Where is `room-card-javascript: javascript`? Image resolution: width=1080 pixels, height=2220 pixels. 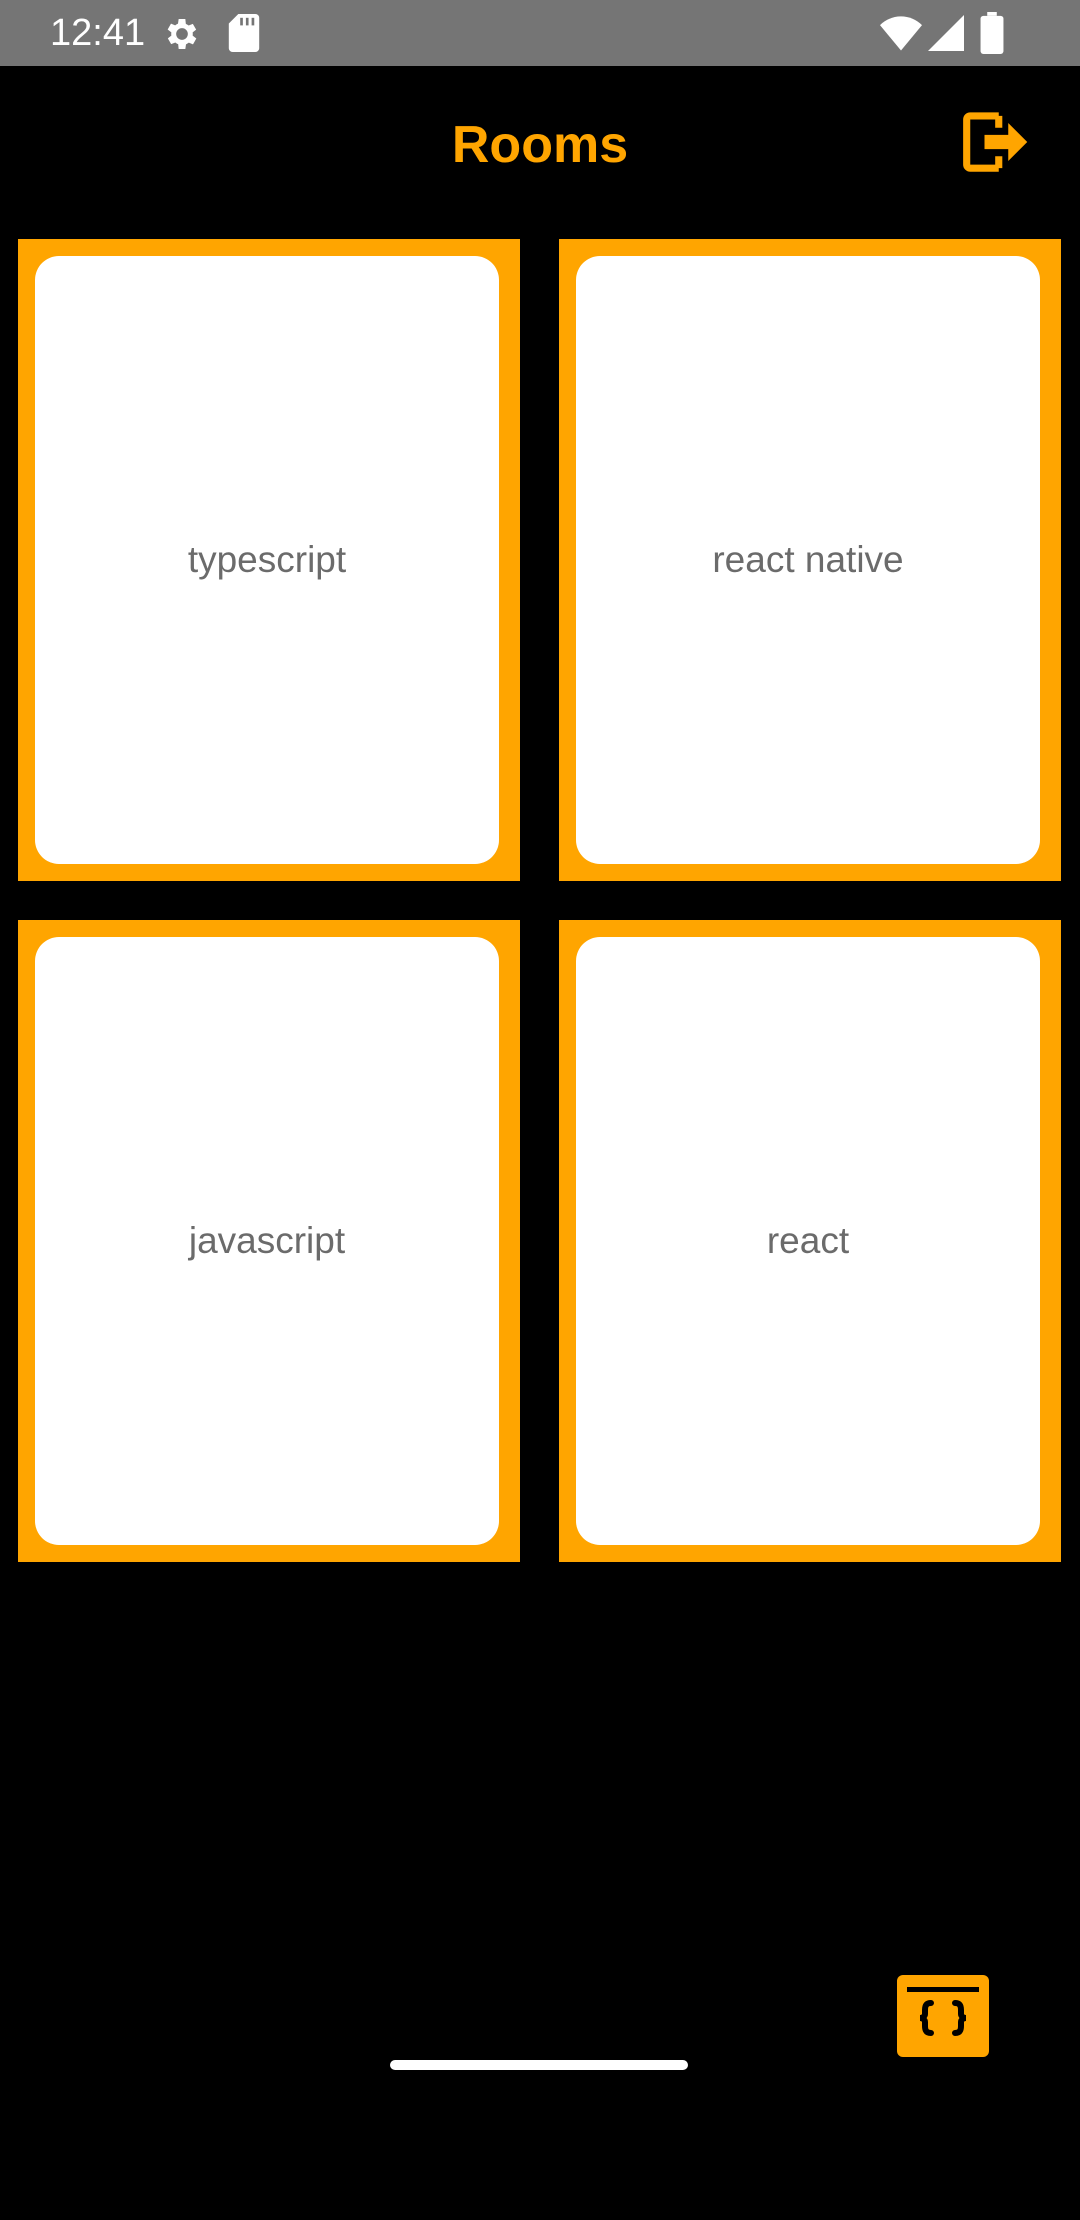
room-card-javascript: javascript is located at coordinates (269, 1241).